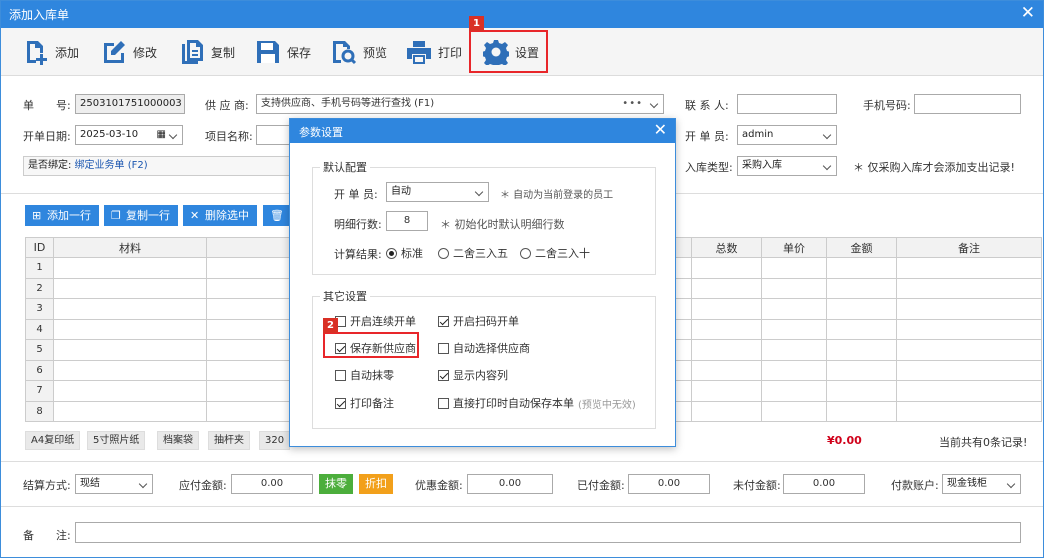 Image resolution: width=1044 pixels, height=558 pixels. What do you see at coordinates (275, 440) in the screenshot?
I see `paper-320-button: 320` at bounding box center [275, 440].